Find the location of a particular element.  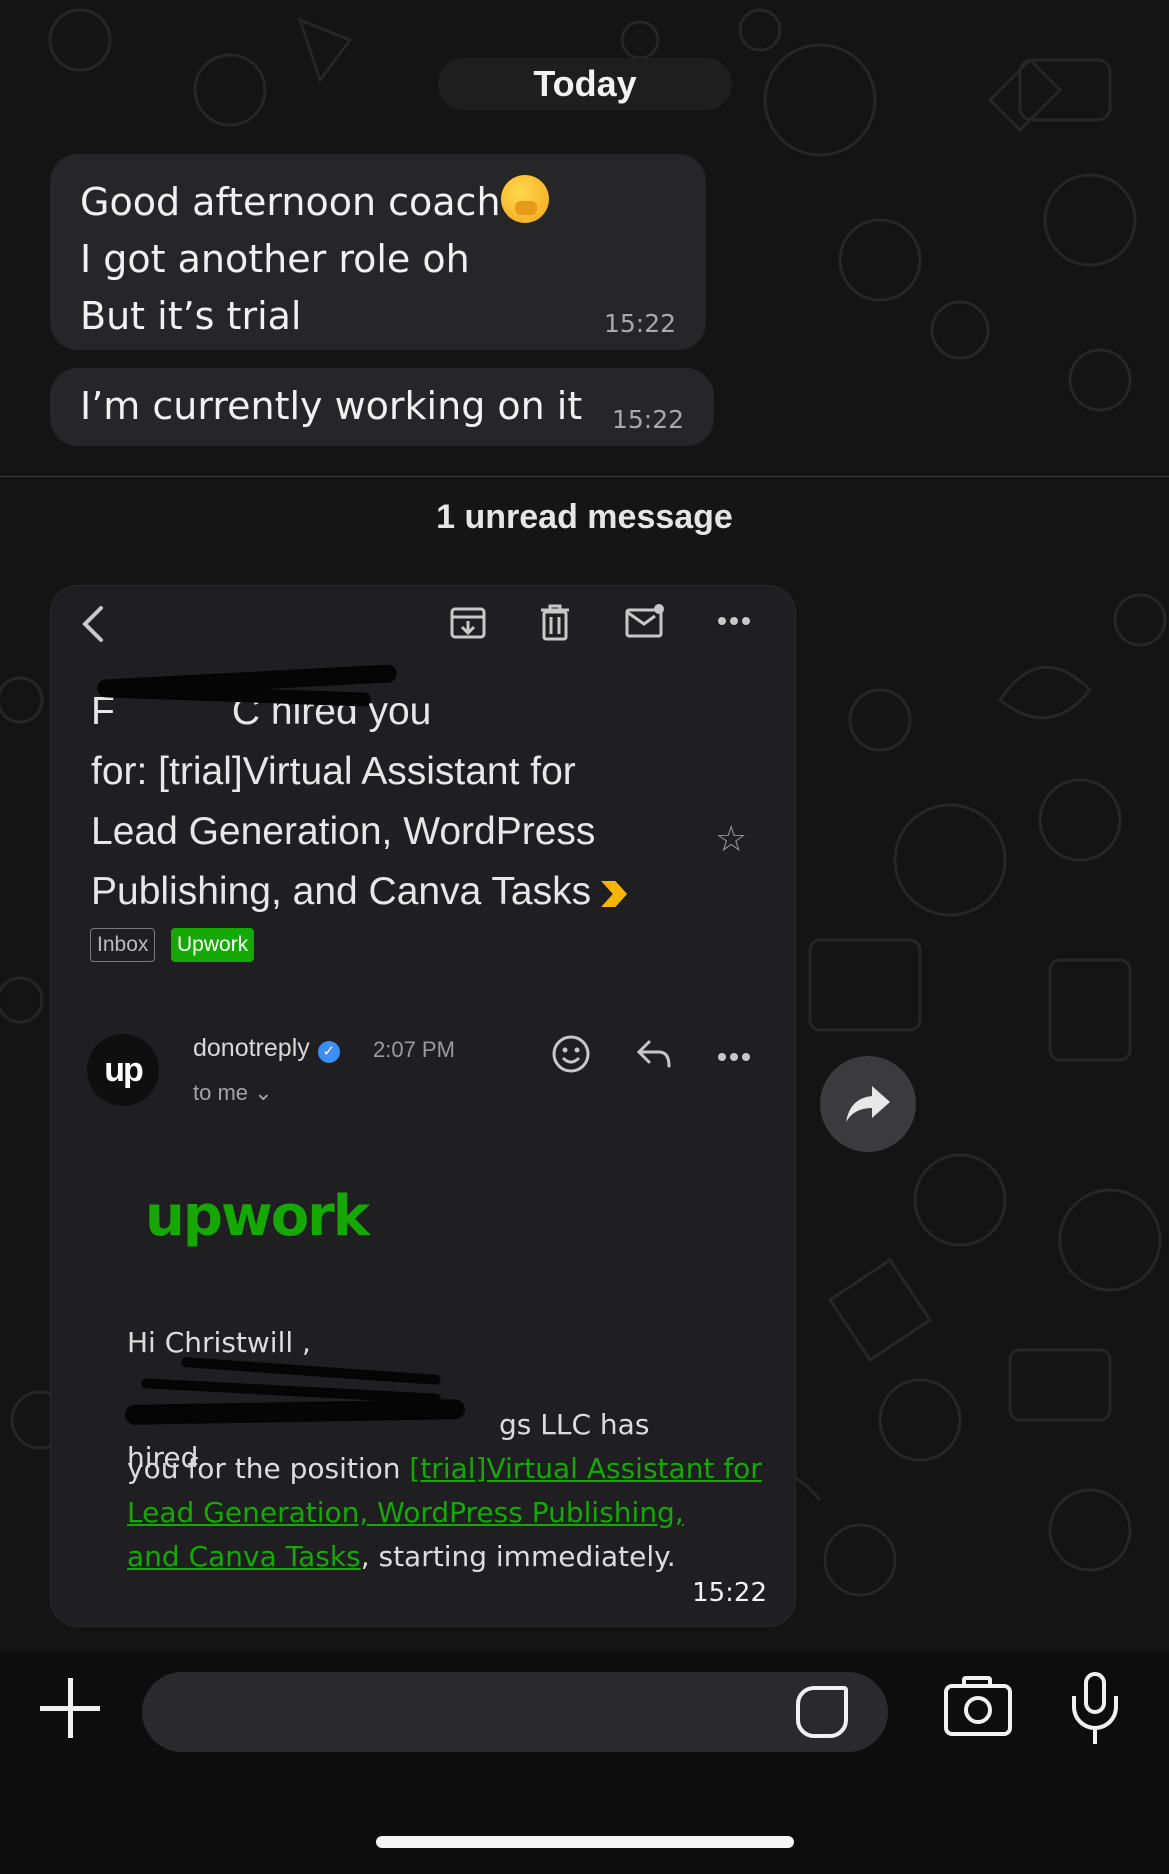

message-line: But it’s trial is located at coordinates (191, 316).